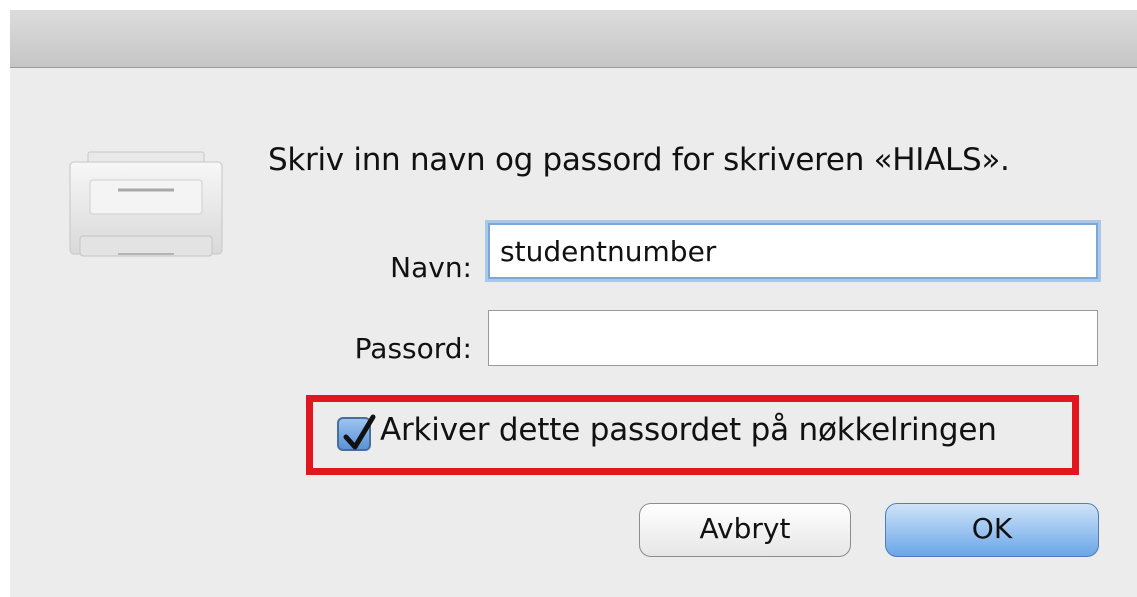 The image size is (1137, 597). I want to click on name-field, so click(793, 251).